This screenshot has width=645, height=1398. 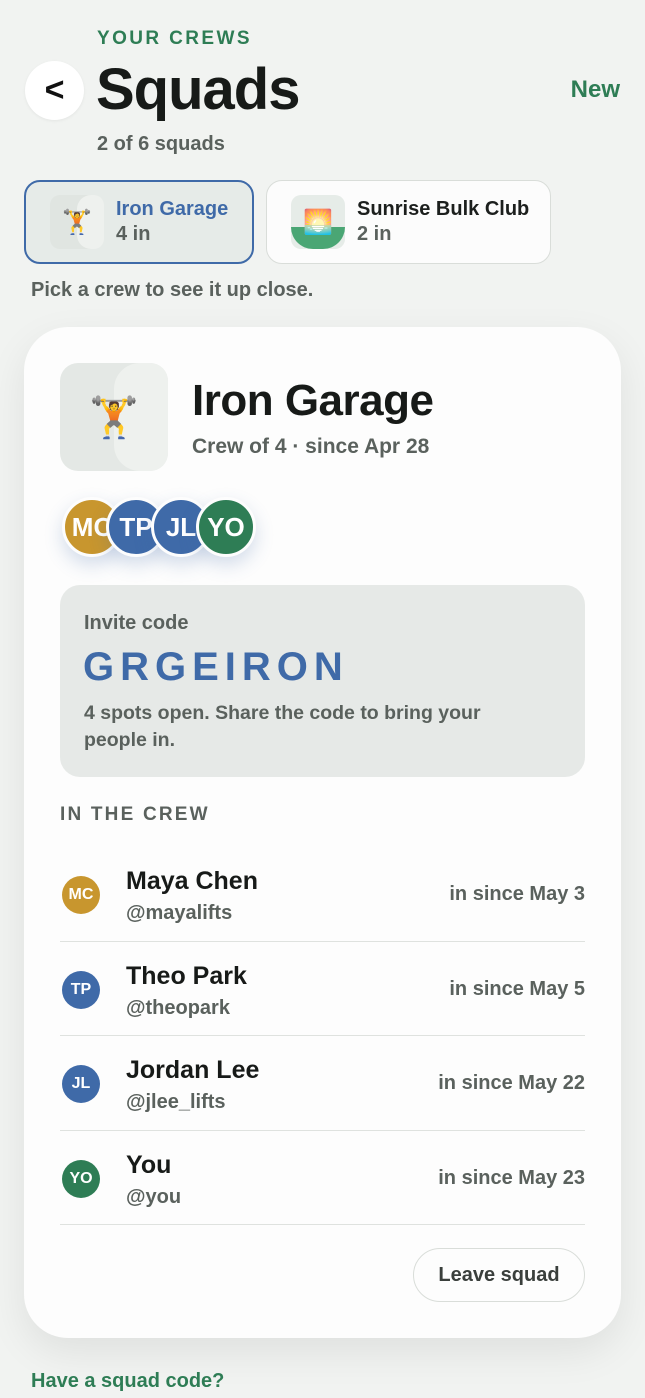 What do you see at coordinates (313, 400) in the screenshot?
I see `crew-name: Iron Garage` at bounding box center [313, 400].